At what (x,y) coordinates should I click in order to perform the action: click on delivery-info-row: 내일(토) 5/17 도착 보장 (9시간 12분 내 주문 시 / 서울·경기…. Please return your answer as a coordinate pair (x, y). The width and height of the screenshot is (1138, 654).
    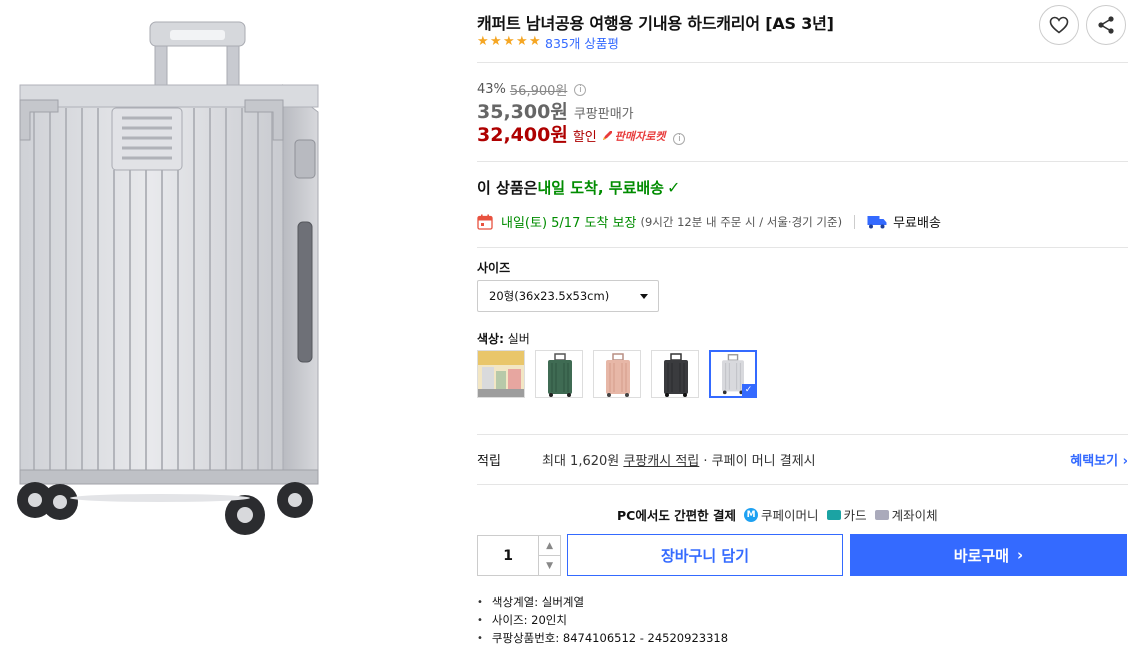
    Looking at the image, I should click on (709, 221).